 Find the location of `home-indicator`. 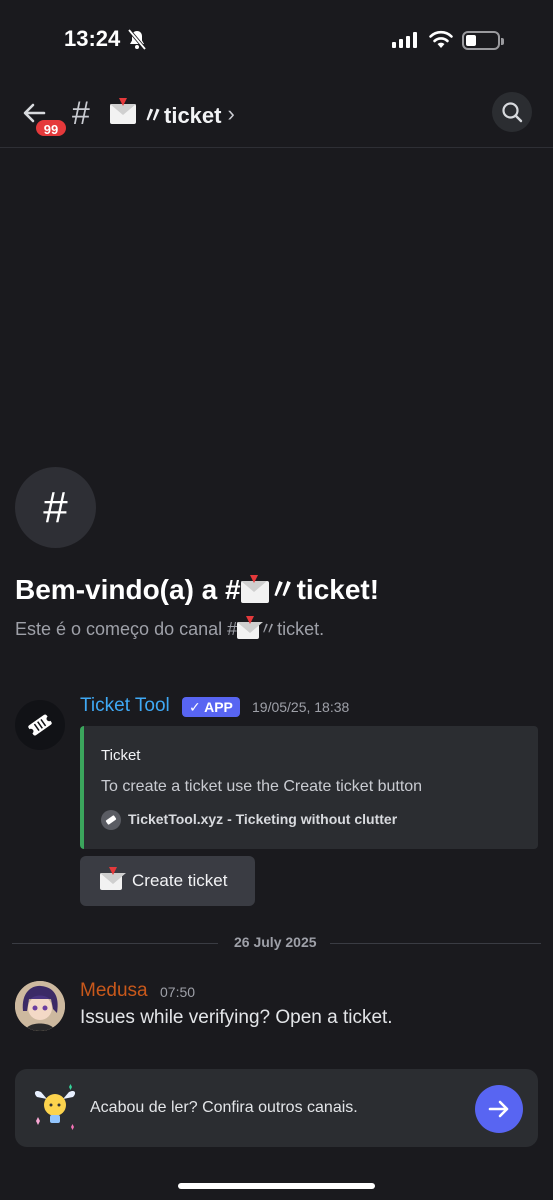

home-indicator is located at coordinates (276, 1186).